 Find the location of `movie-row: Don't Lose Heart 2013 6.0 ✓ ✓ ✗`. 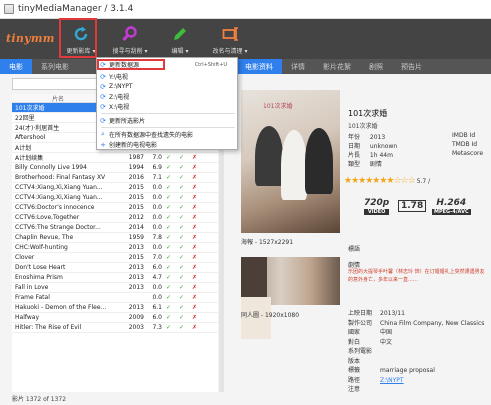

movie-row: Don't Lose Heart 2013 6.0 ✓ ✓ ✗ is located at coordinates (115, 268).